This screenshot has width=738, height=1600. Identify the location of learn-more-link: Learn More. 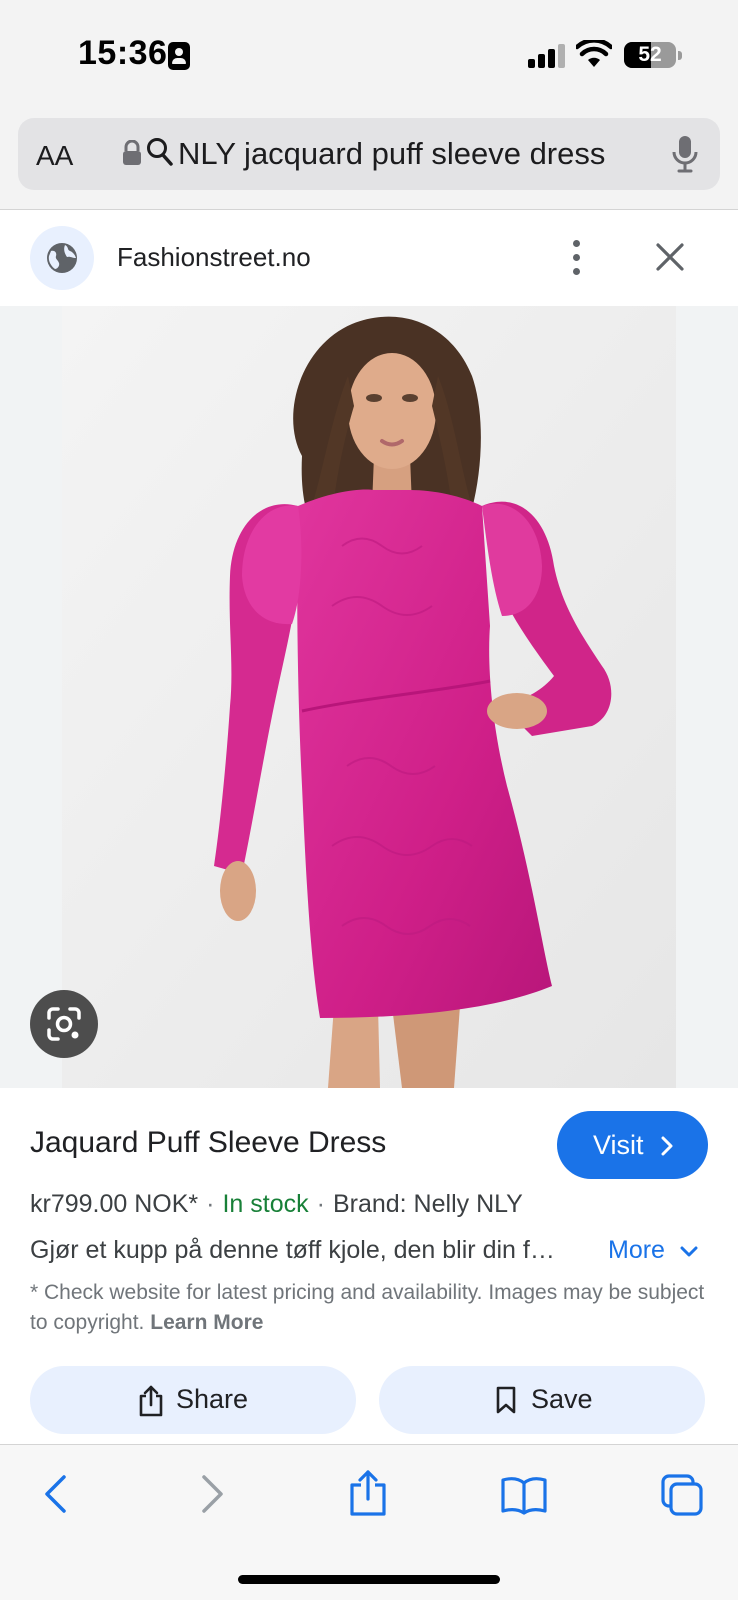
(206, 1322).